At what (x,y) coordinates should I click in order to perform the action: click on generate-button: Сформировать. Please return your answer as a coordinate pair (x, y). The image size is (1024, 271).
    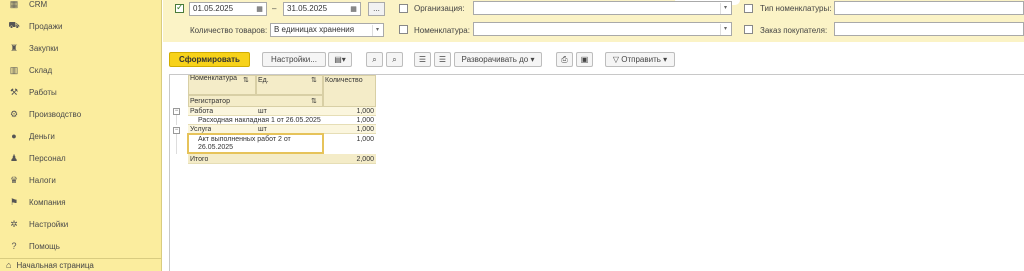
    Looking at the image, I should click on (209, 59).